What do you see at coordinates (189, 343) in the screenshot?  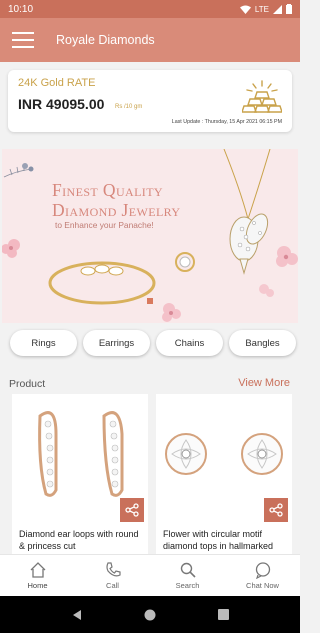 I see `chip-chains: Chains` at bounding box center [189, 343].